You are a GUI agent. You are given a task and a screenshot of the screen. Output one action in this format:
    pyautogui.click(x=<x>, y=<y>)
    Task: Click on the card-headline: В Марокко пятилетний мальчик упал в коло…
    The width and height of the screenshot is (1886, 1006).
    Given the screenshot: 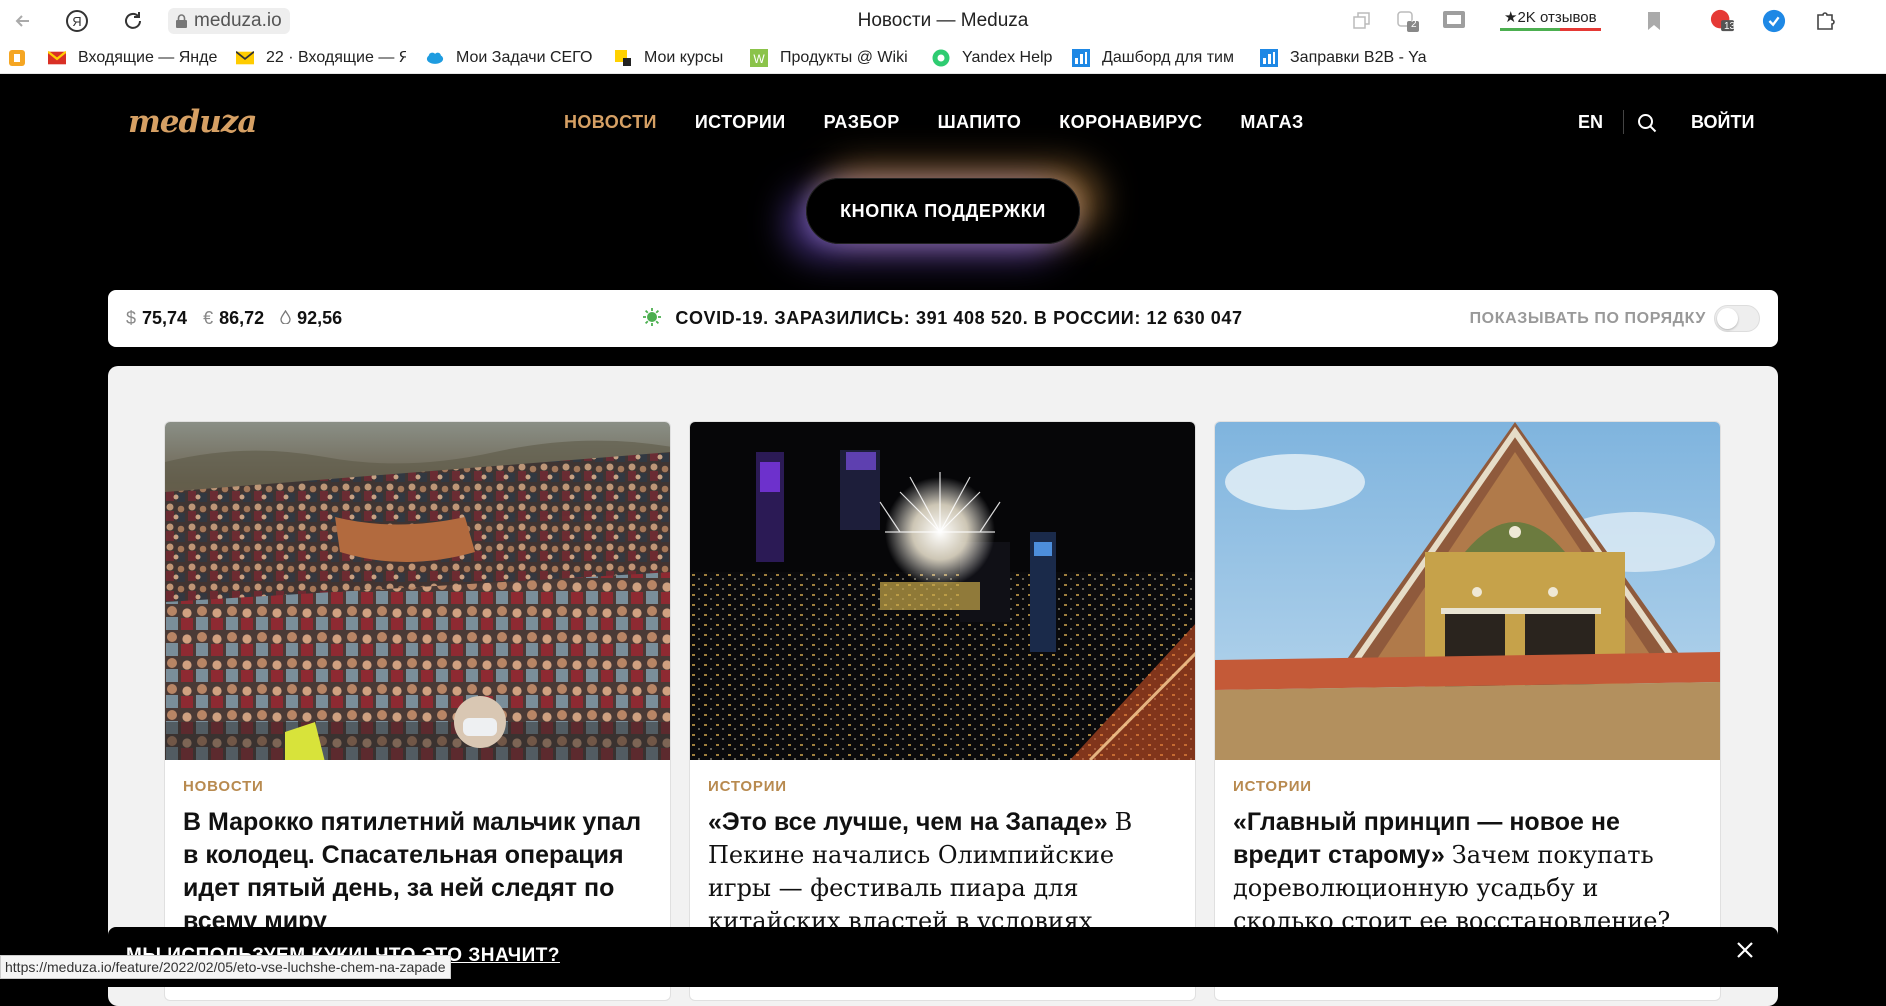 What is the action you would take?
    pyautogui.click(x=418, y=872)
    